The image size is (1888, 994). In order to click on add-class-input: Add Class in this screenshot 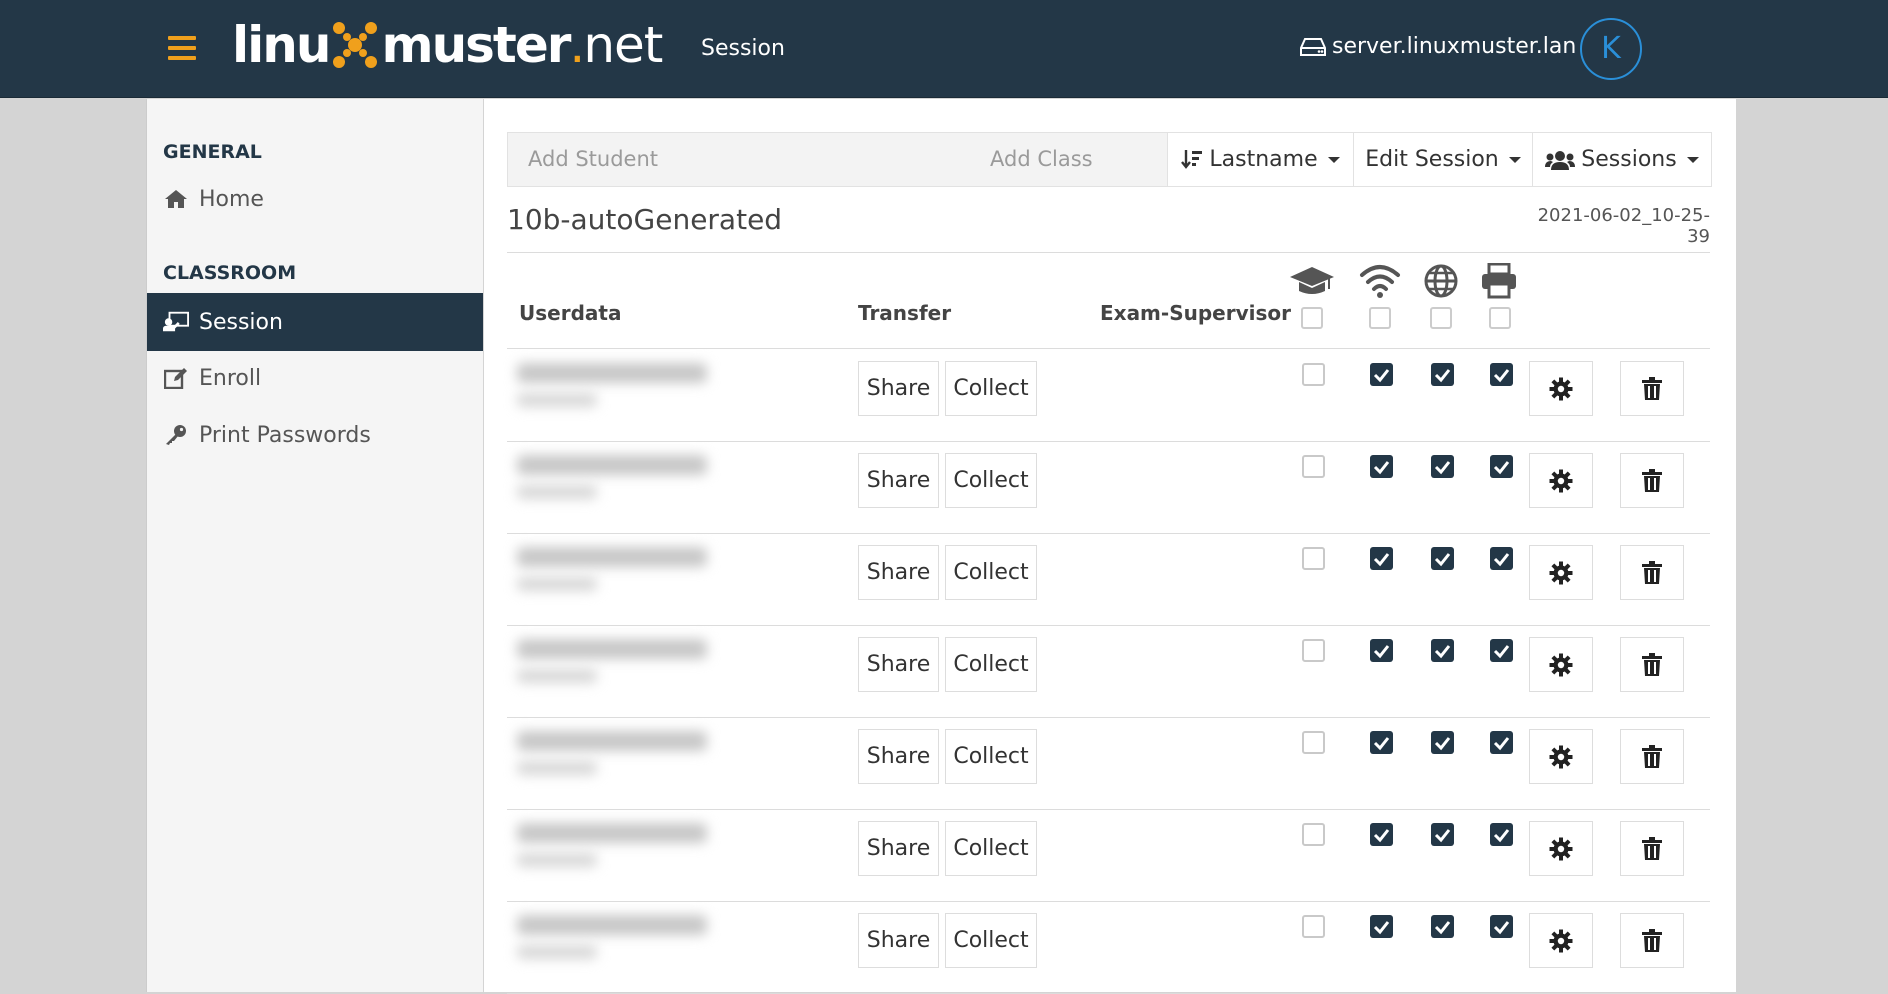, I will do `click(1041, 159)`.